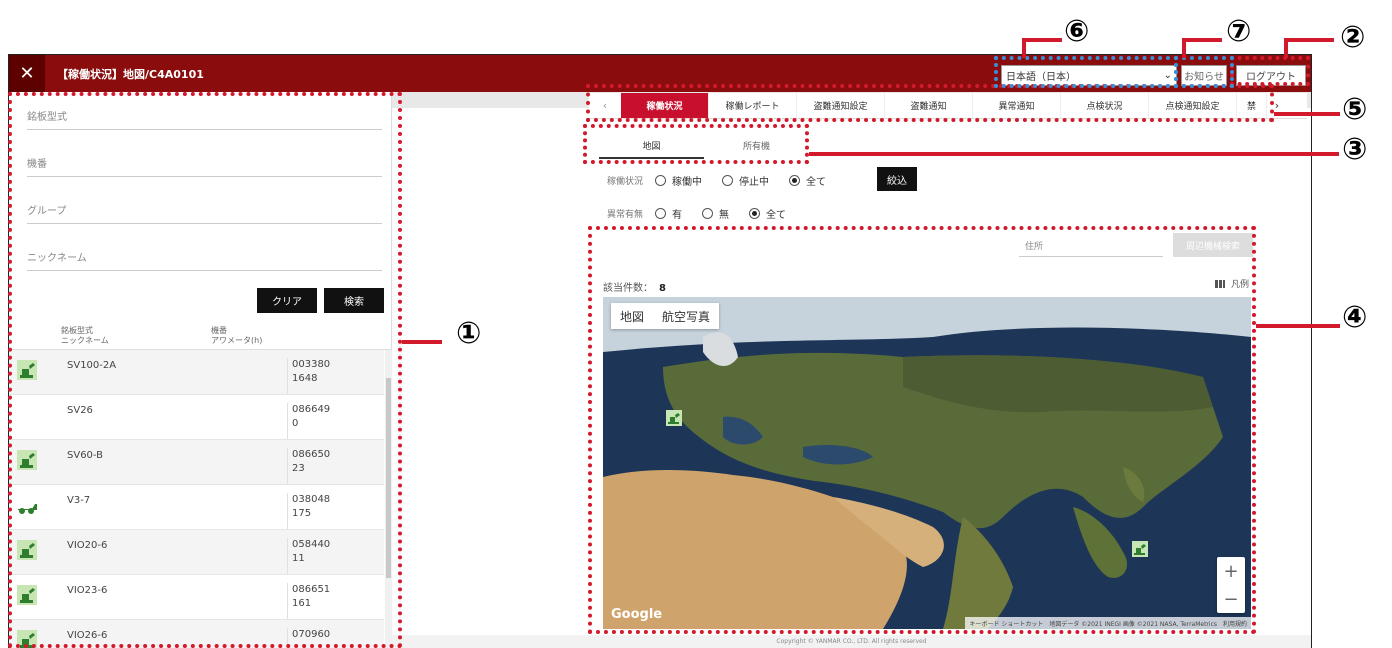  Describe the element at coordinates (767, 213) in the screenshot. I see `radio-abnormal-all: 全て` at that location.